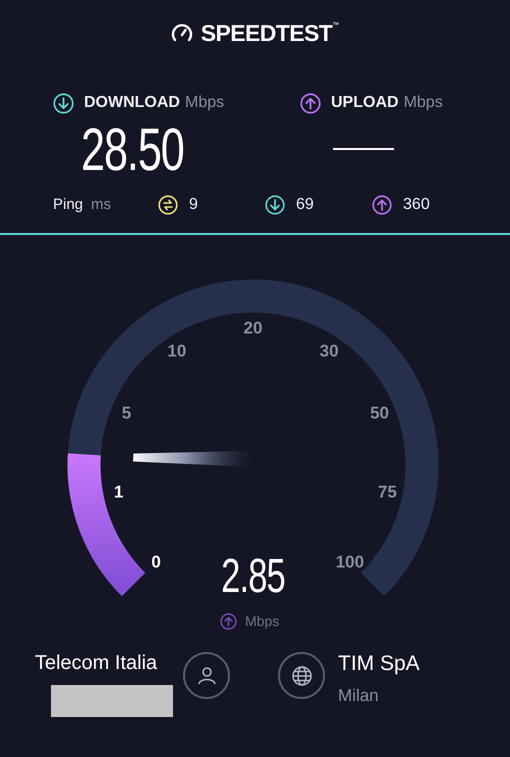  I want to click on scale-label: 0, so click(156, 562).